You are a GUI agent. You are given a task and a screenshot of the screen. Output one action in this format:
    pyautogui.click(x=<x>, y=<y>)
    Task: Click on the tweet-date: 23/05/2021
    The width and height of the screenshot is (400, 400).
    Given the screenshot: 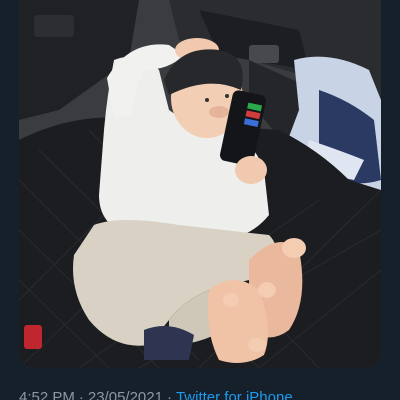 What is the action you would take?
    pyautogui.click(x=125, y=394)
    